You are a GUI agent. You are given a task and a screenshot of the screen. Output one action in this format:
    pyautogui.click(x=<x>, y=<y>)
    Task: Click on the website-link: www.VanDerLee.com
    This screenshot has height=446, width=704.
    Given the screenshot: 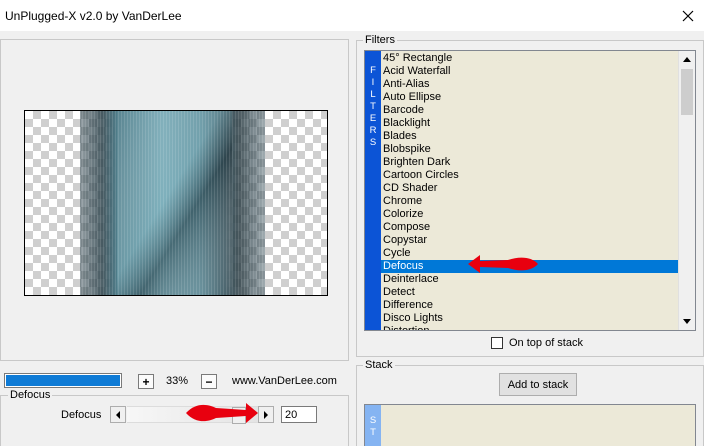 What is the action you would take?
    pyautogui.click(x=284, y=381)
    